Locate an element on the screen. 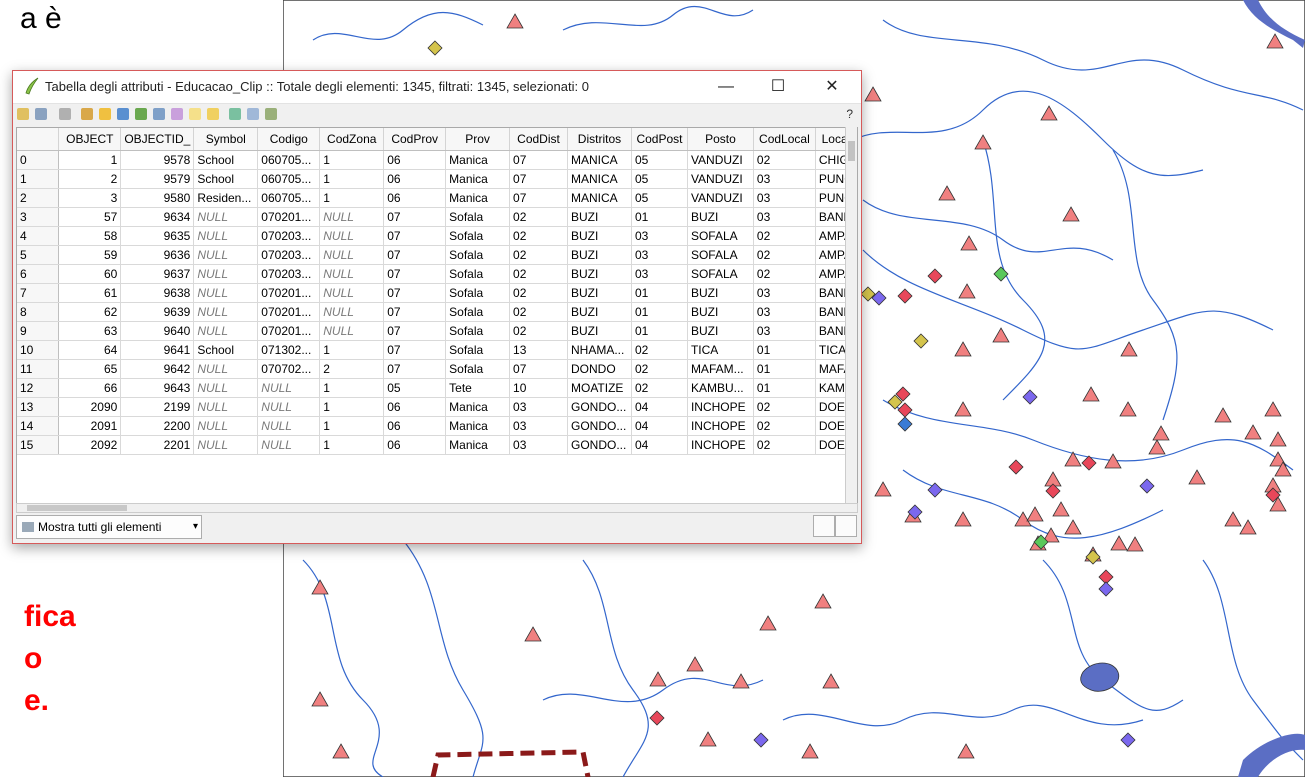  close-button: ✕ is located at coordinates (832, 87).